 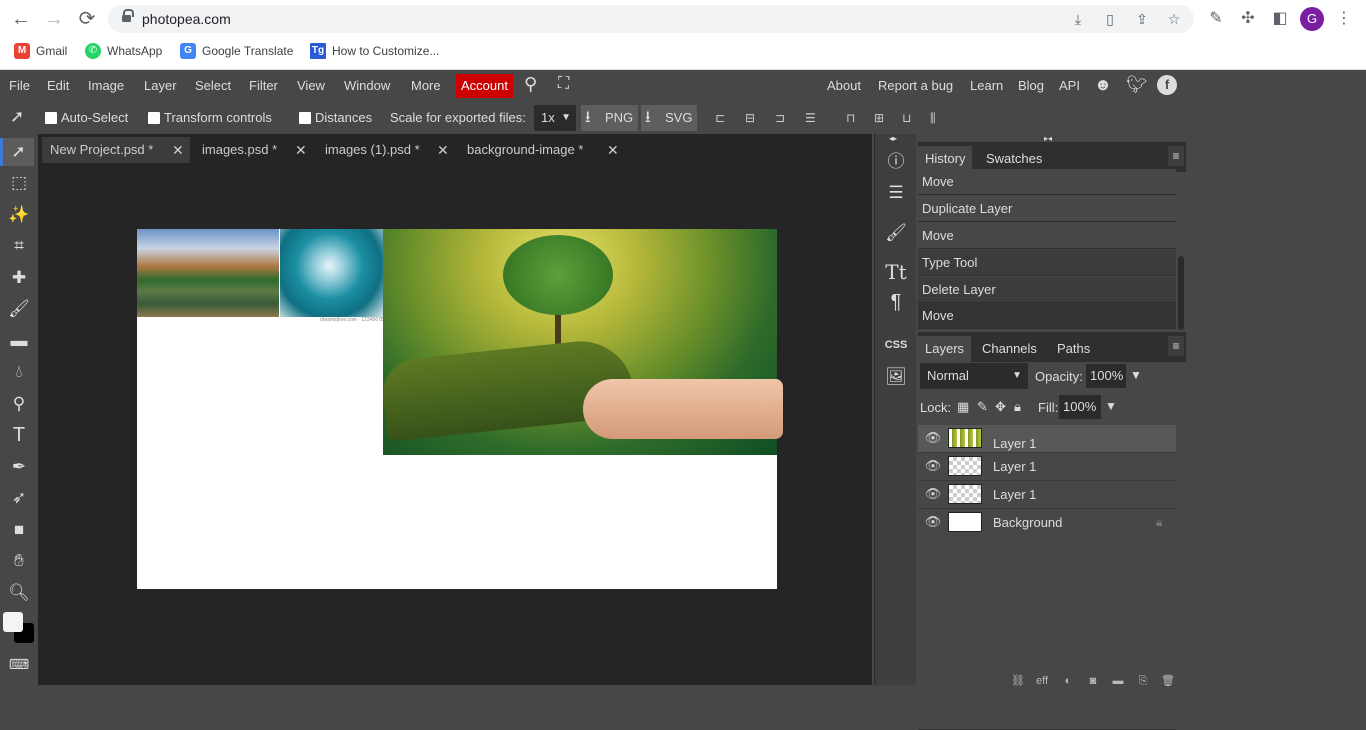 I want to click on link-learn: Learn, so click(x=986, y=85).